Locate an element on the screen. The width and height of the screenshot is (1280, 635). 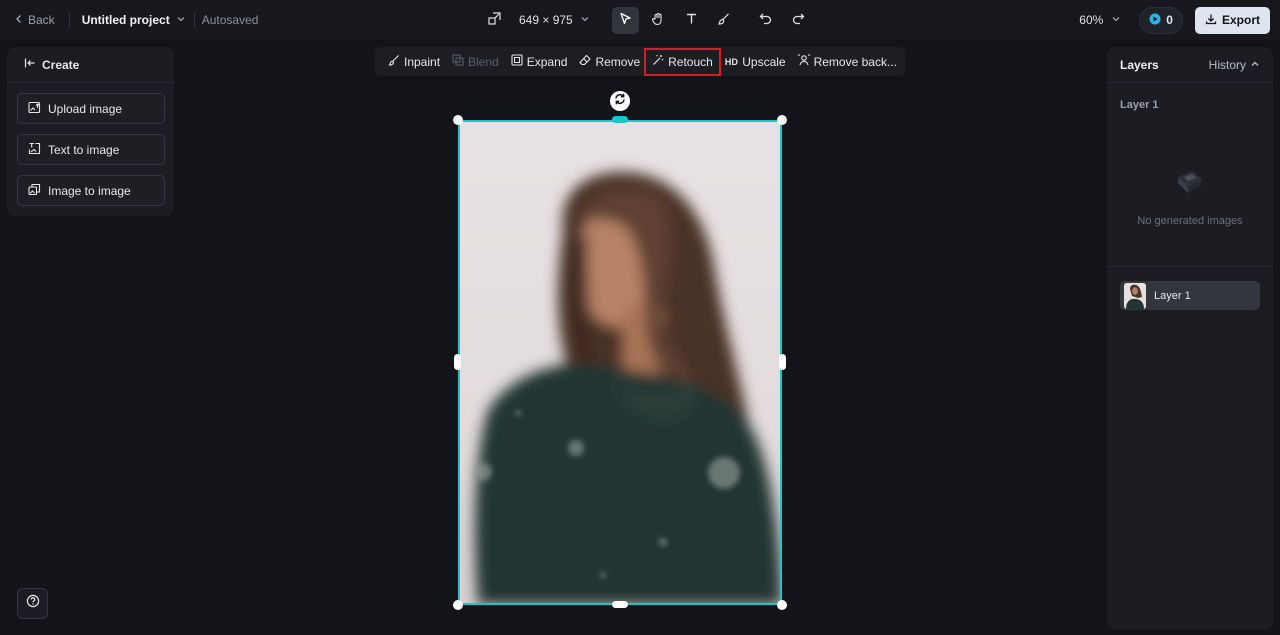
blend-label: Blend is located at coordinates (483, 61).